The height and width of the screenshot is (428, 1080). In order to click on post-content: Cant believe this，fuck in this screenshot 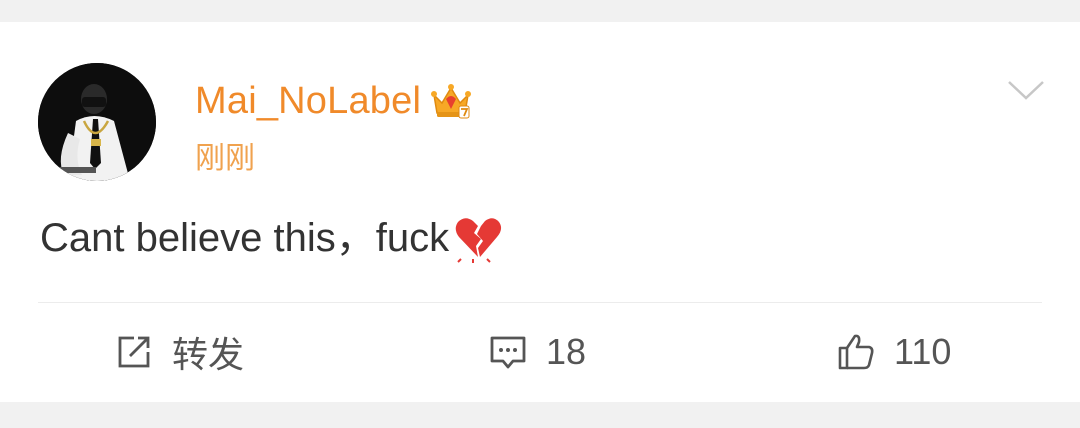, I will do `click(272, 238)`.